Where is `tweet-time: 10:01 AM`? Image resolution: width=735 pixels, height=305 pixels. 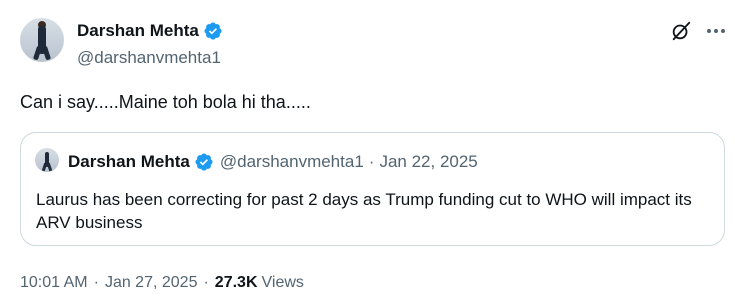
tweet-time: 10:01 AM is located at coordinates (54, 283).